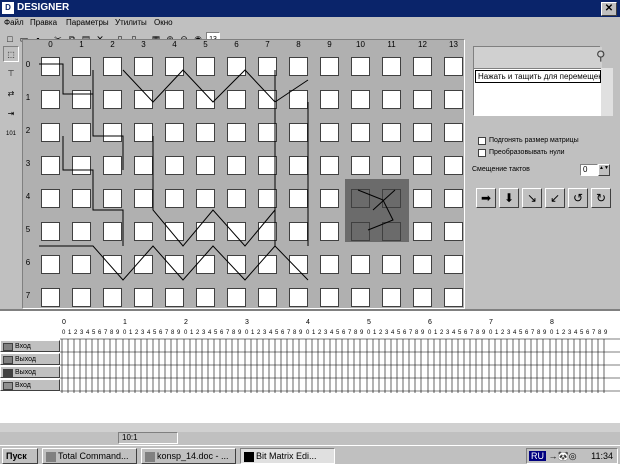 This screenshot has width=620, height=464. What do you see at coordinates (552, 322) in the screenshot?
I see `major-tick-label: 8` at bounding box center [552, 322].